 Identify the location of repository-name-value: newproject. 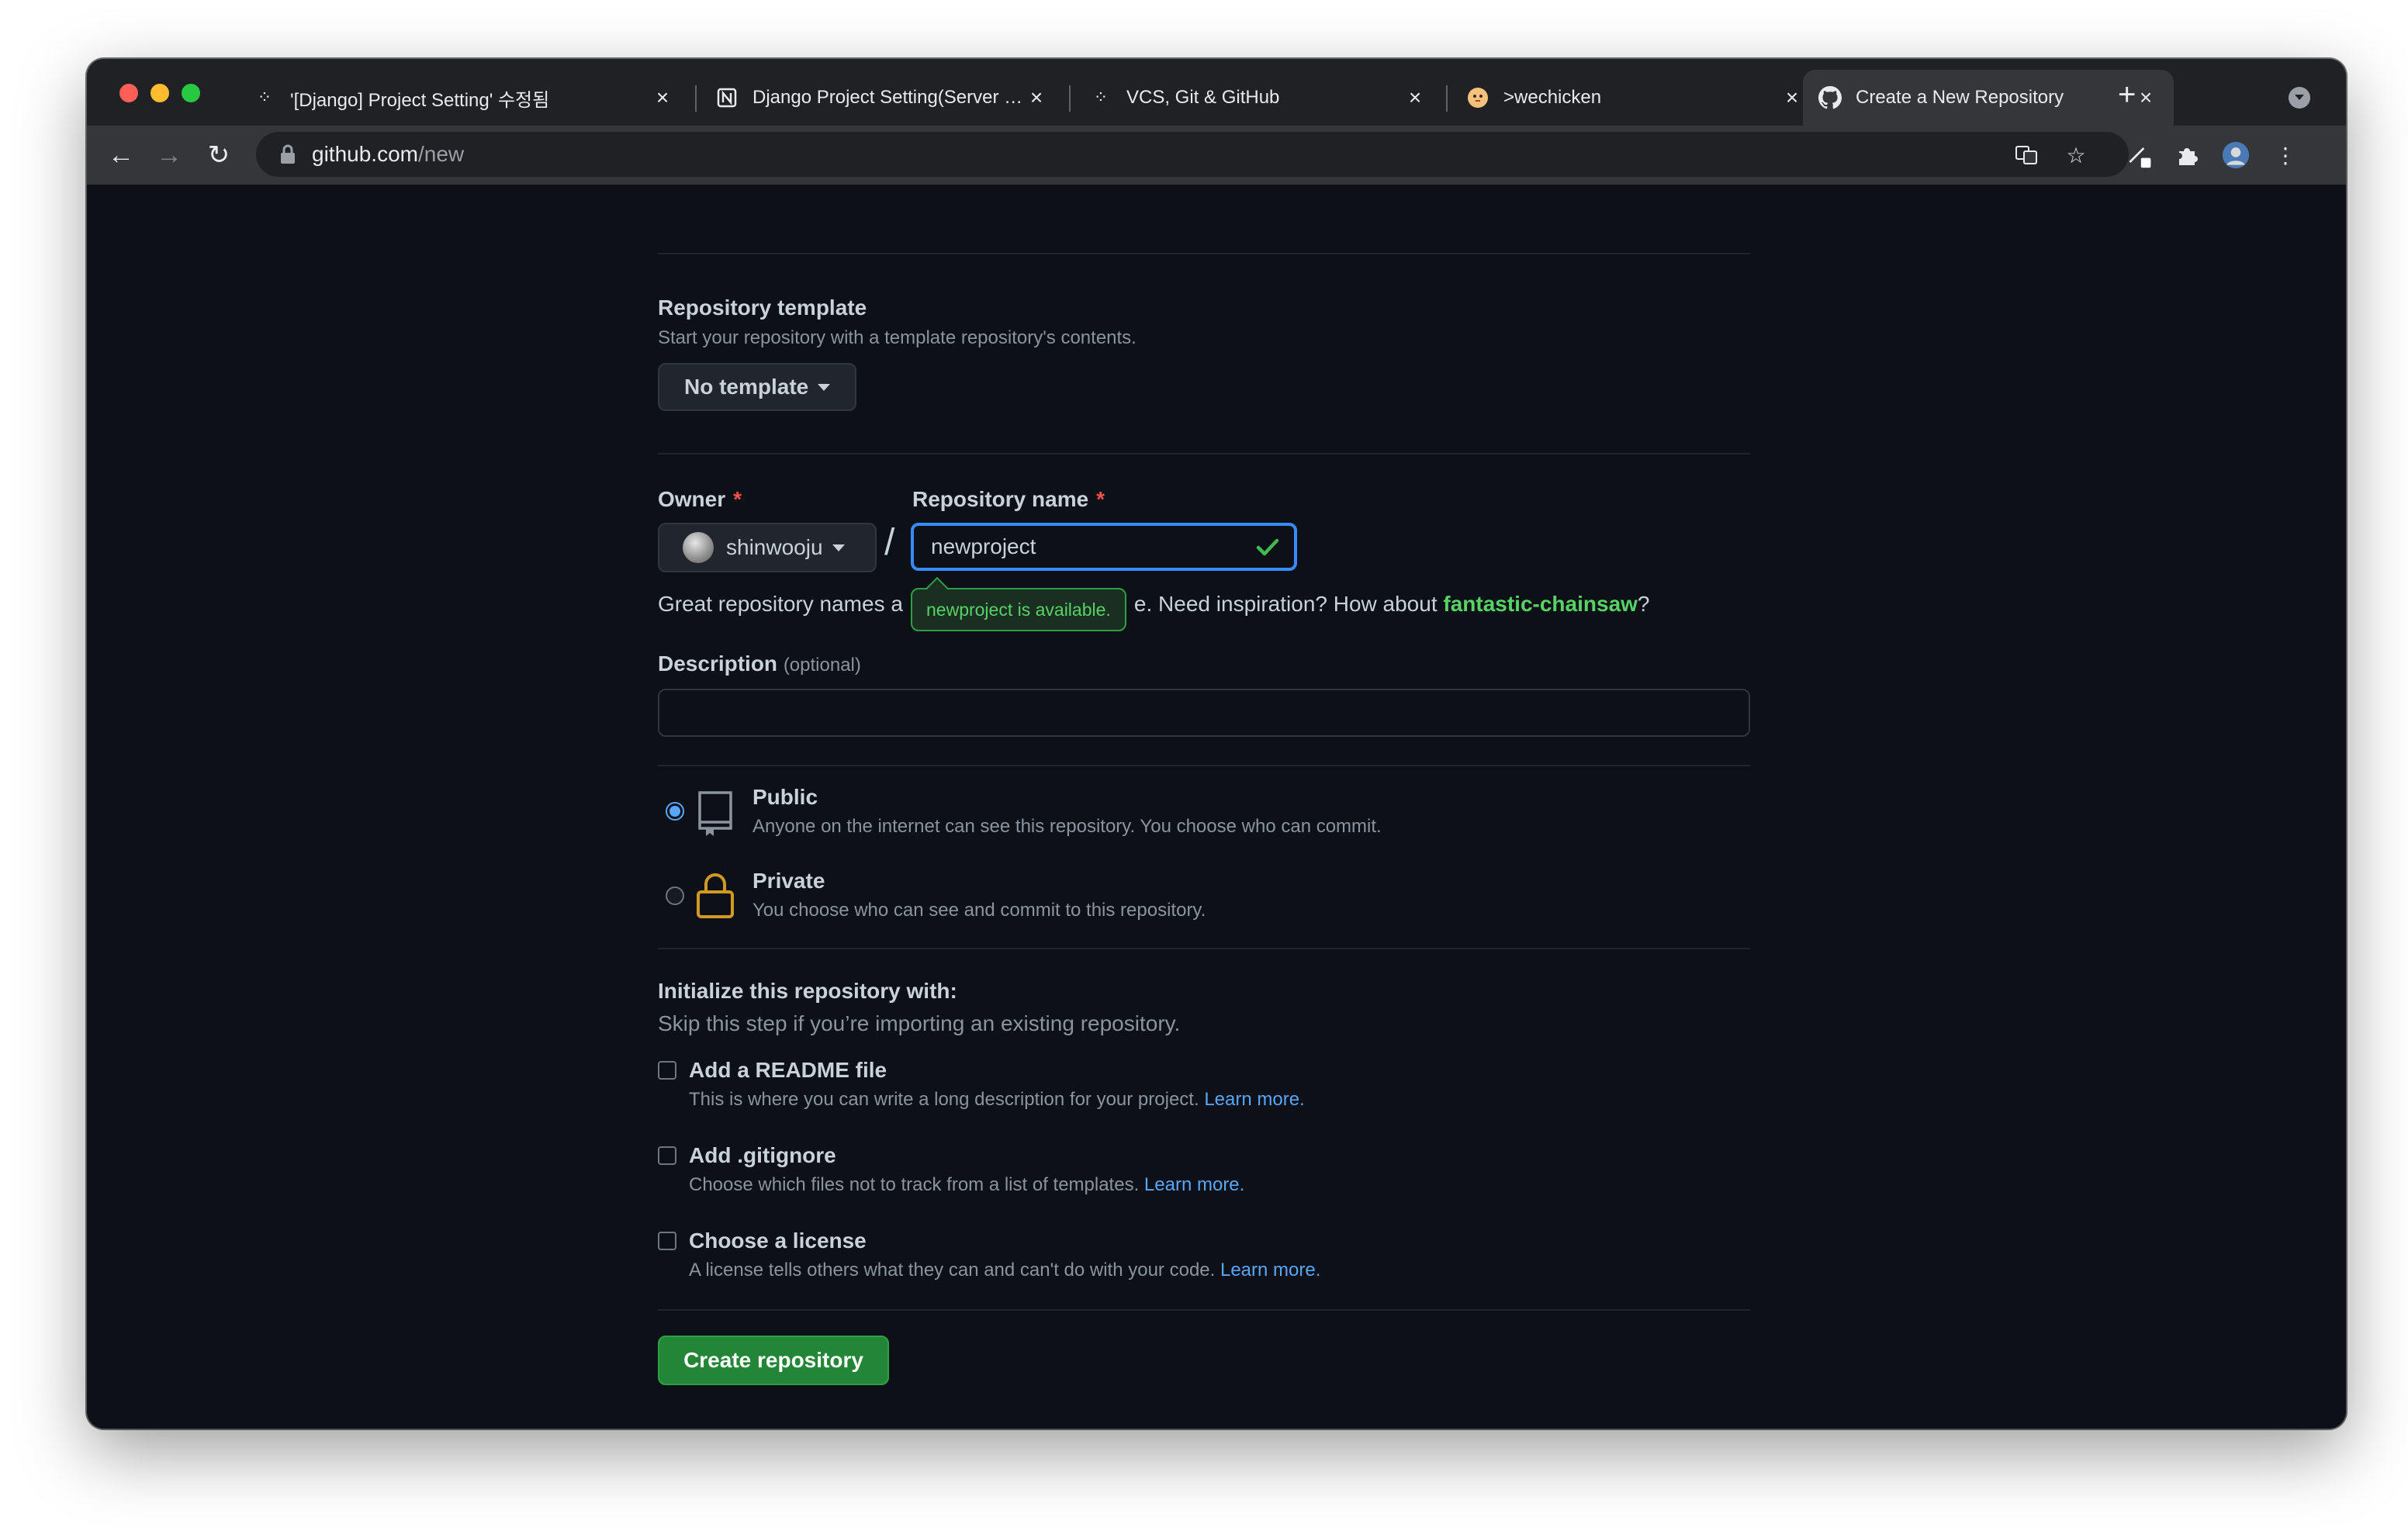
(984, 546).